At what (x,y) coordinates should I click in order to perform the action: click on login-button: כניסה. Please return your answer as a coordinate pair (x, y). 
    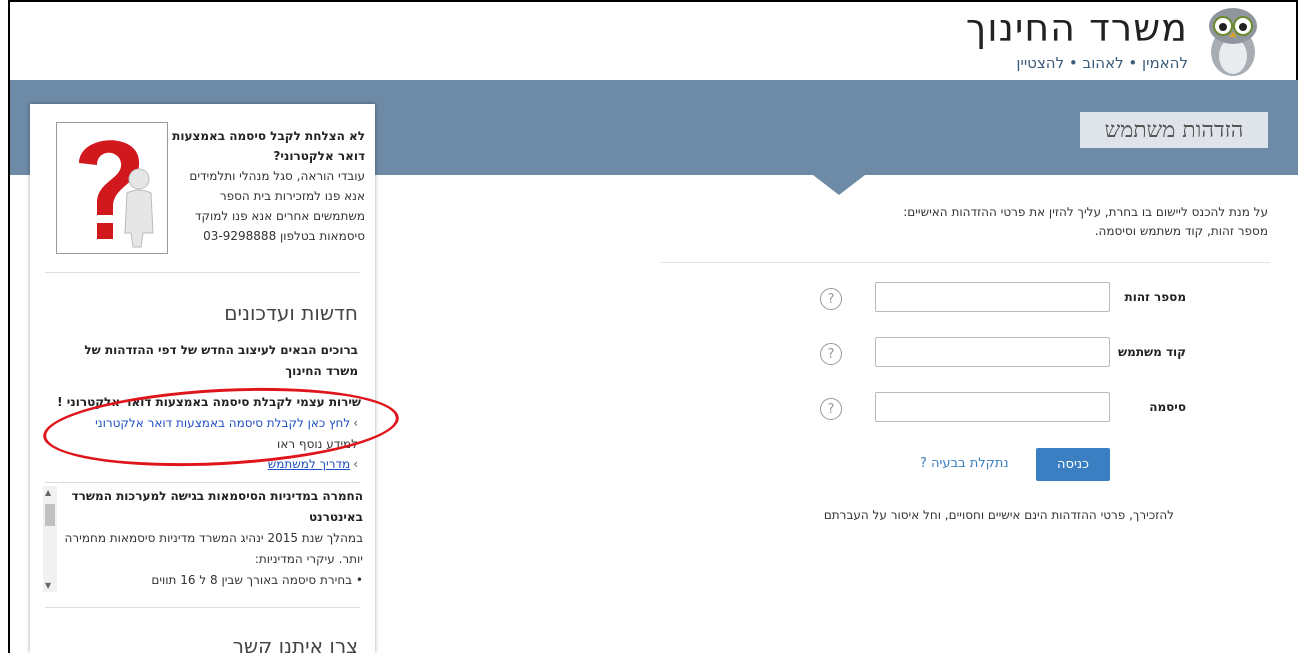
    Looking at the image, I should click on (1073, 464).